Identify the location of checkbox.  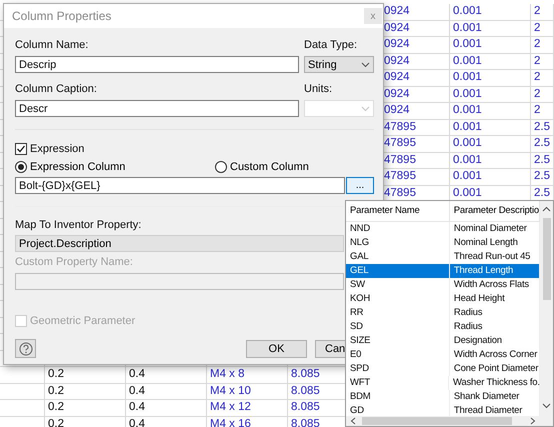
(21, 149).